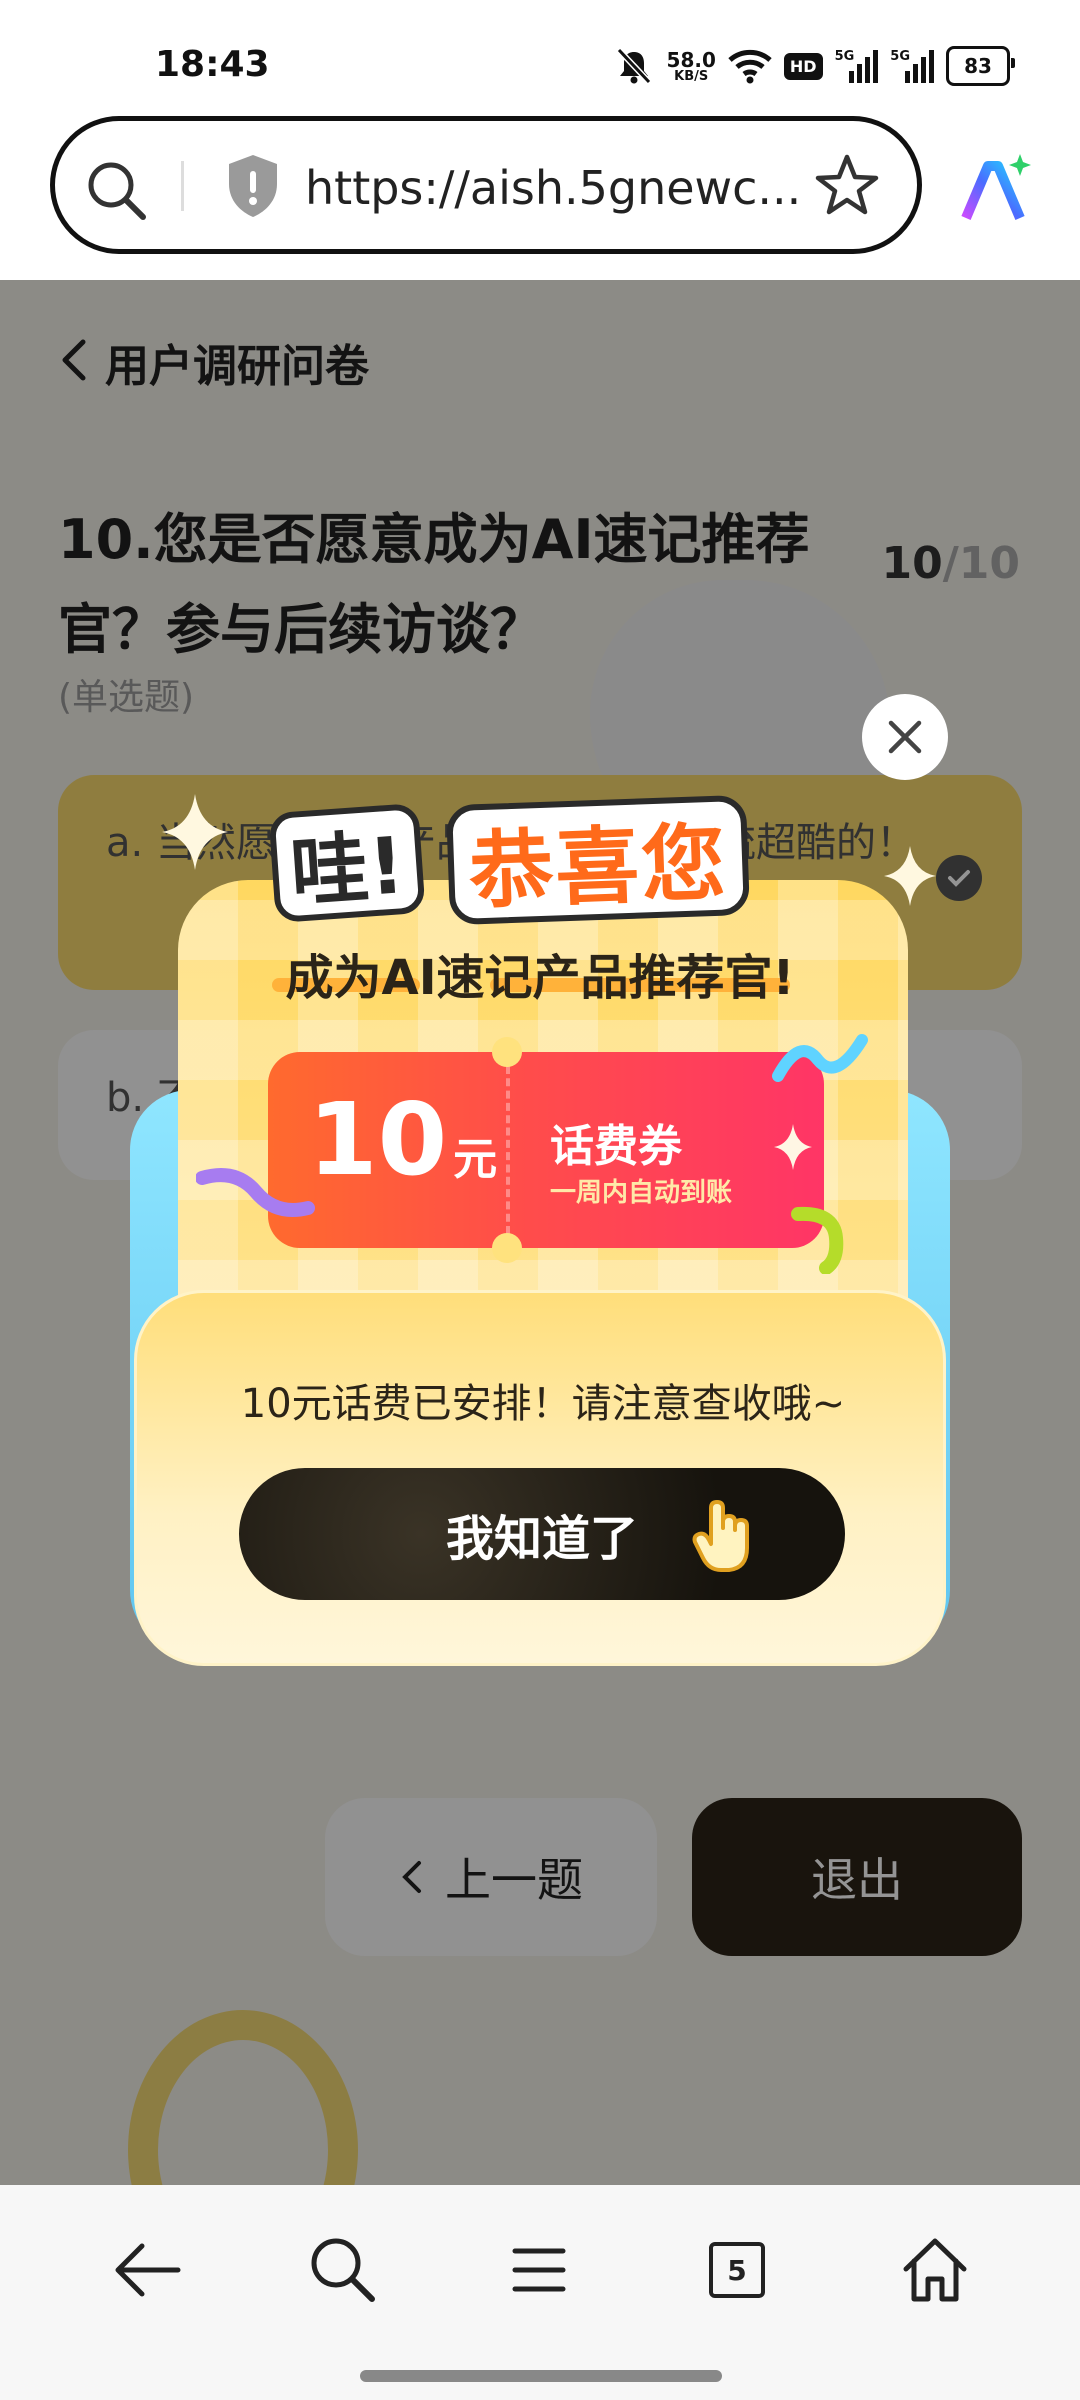 The image size is (1080, 2400). Describe the element at coordinates (996, 192) in the screenshot. I see `ai-assistant-icon` at that location.